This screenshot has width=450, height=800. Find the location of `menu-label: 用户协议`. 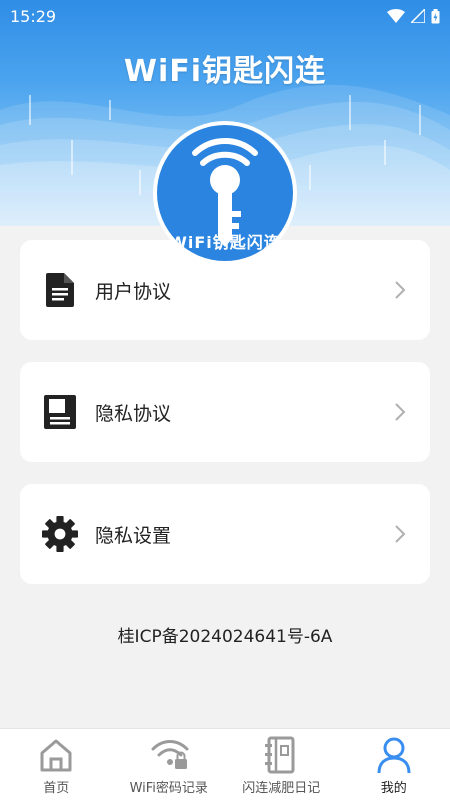

menu-label: 用户协议 is located at coordinates (133, 291).